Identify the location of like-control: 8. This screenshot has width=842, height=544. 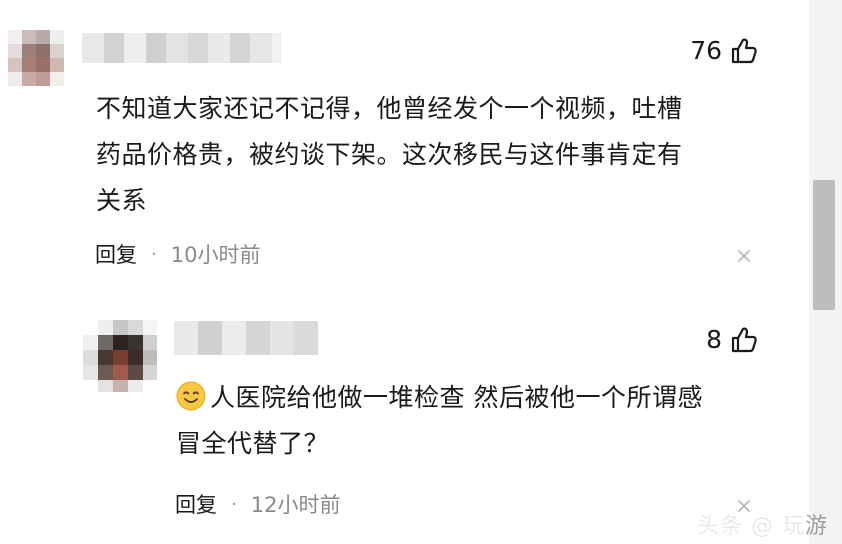
(732, 339).